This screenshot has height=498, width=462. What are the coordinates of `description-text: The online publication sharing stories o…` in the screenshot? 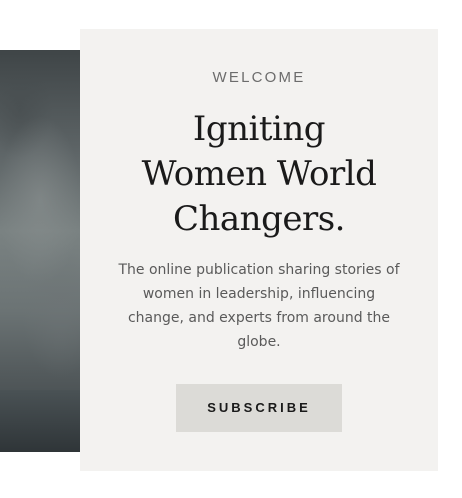 It's located at (259, 306).